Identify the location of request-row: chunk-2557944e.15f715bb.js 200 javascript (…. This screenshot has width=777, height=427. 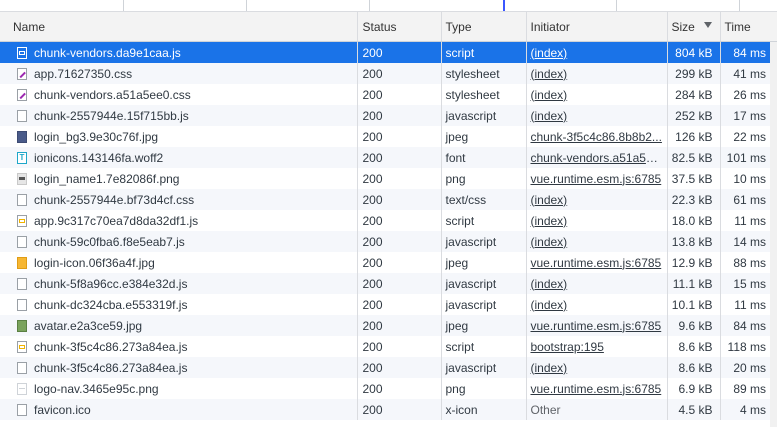
(388, 115).